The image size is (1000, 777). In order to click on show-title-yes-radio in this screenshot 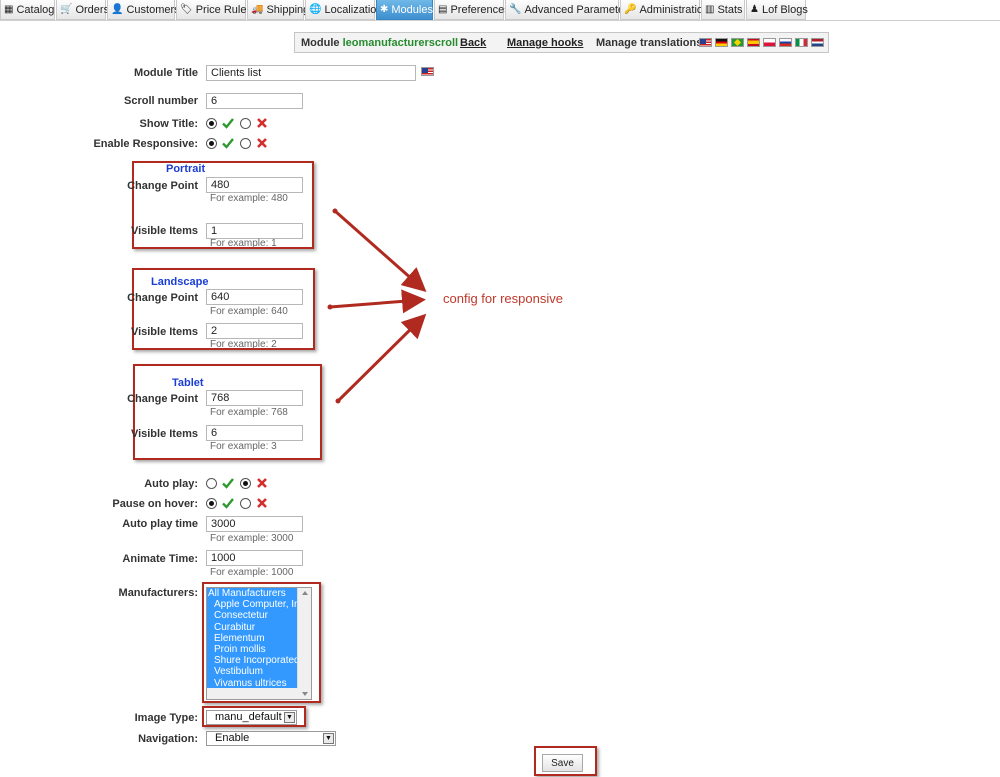, I will do `click(211, 123)`.